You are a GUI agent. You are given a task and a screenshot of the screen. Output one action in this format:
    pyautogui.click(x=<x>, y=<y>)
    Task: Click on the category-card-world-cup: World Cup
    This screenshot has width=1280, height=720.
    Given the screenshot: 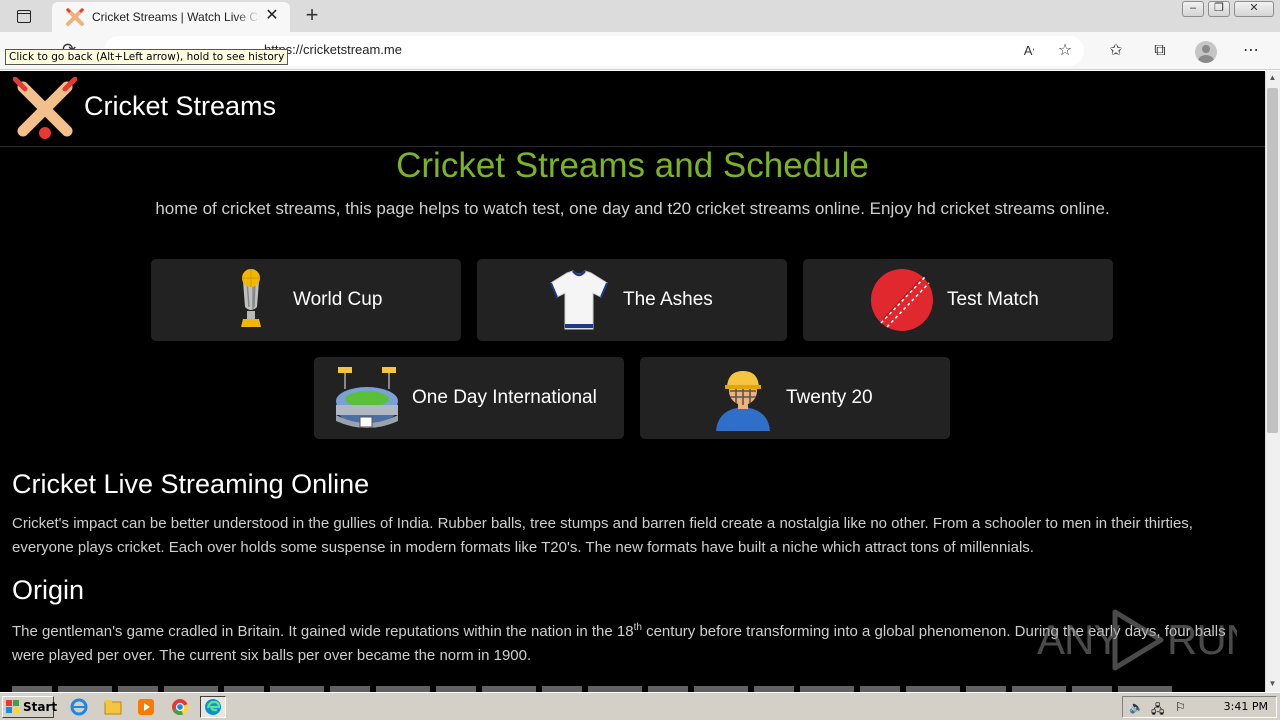 What is the action you would take?
    pyautogui.click(x=306, y=300)
    